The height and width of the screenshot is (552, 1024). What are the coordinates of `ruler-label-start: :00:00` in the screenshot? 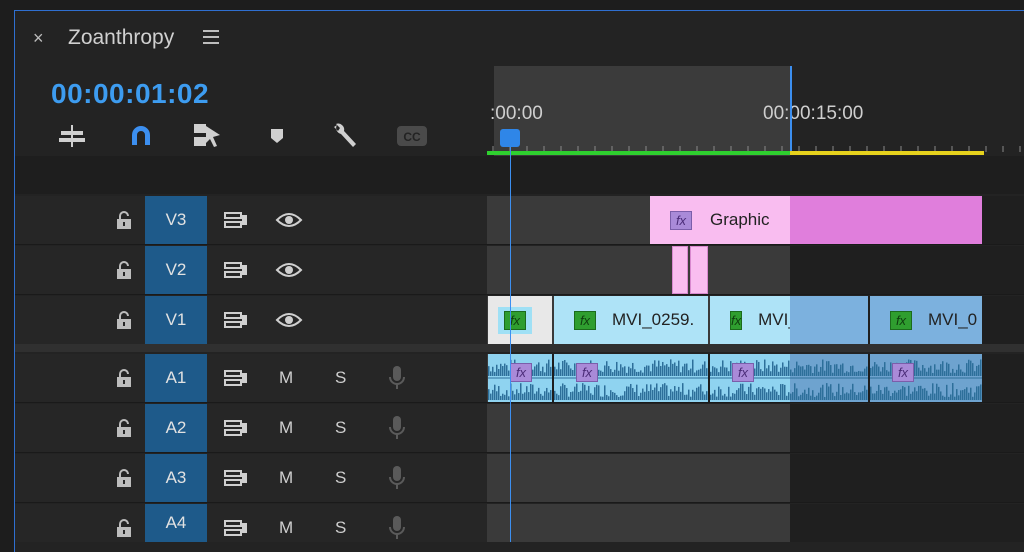 It's located at (516, 113).